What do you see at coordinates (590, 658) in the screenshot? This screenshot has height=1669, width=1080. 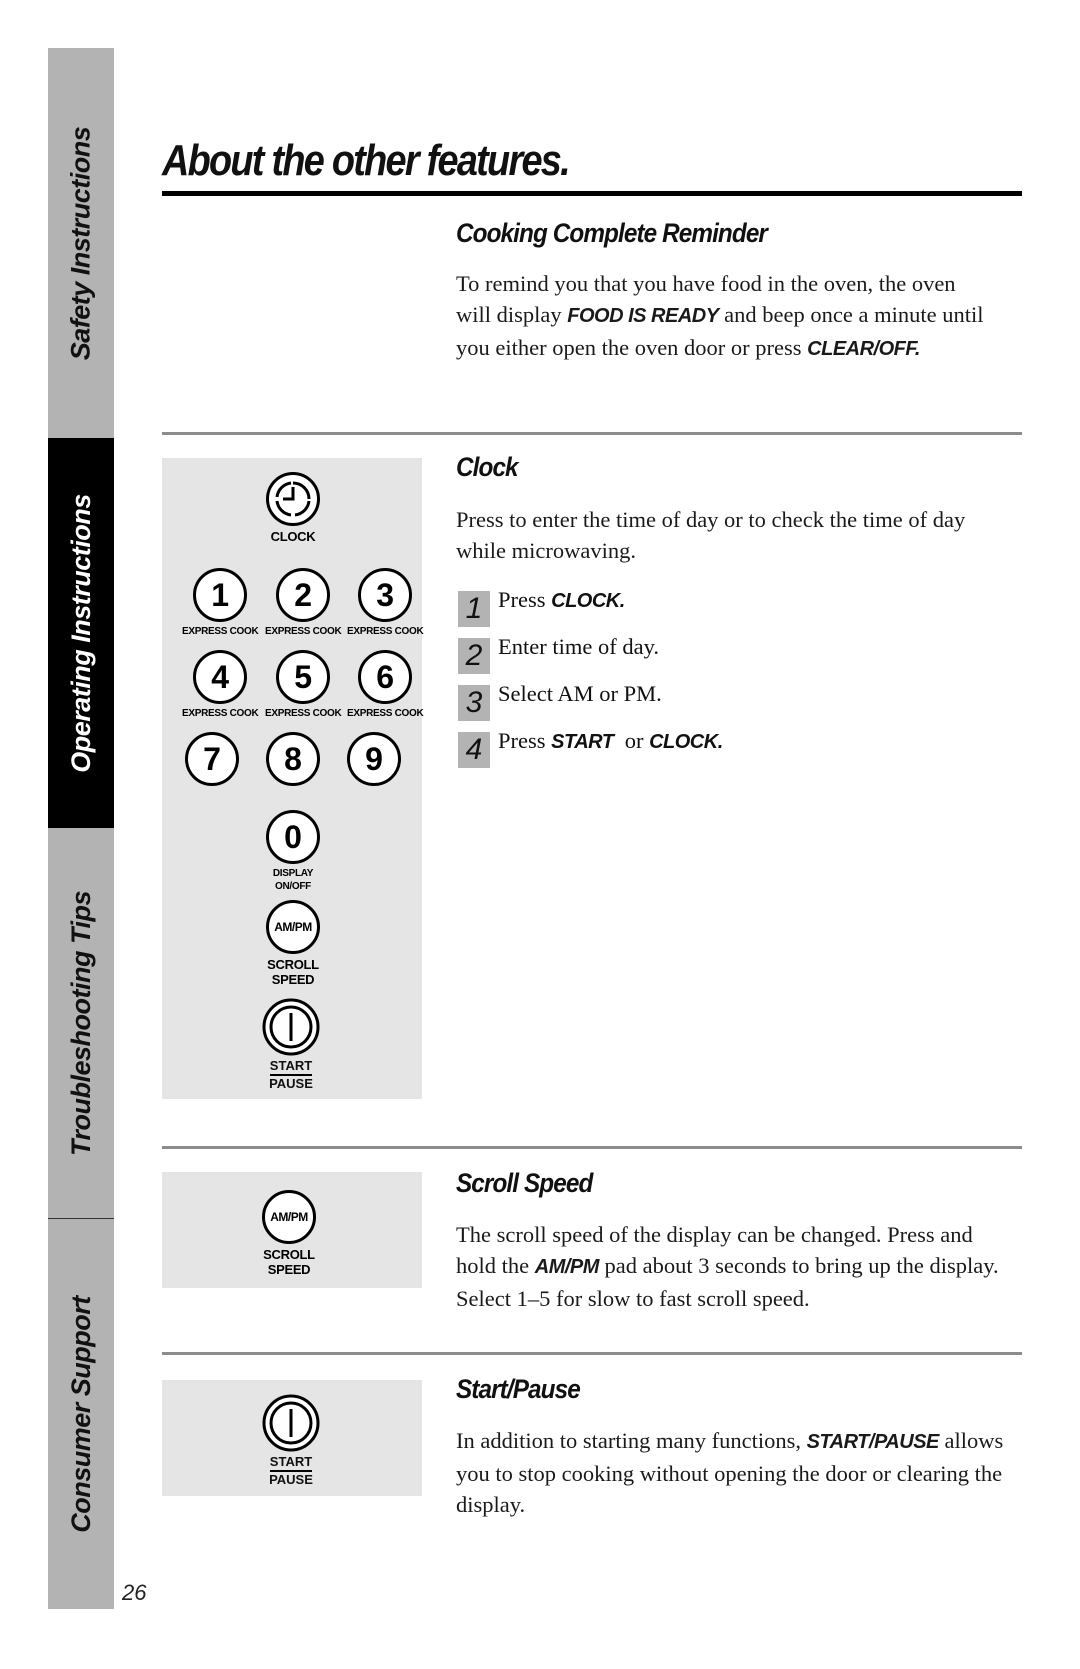 I see `step-item: 2 Enter time of day.` at bounding box center [590, 658].